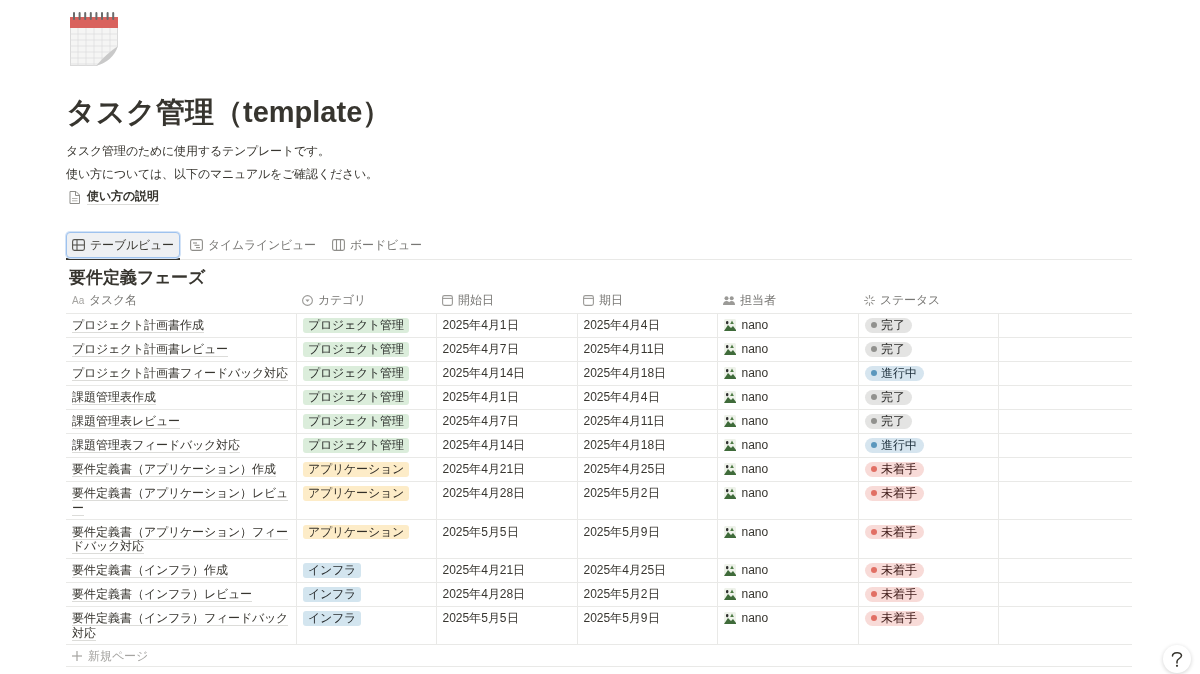 The image size is (1200, 674). Describe the element at coordinates (94, 39) in the screenshot. I see `calendar-icon` at that location.